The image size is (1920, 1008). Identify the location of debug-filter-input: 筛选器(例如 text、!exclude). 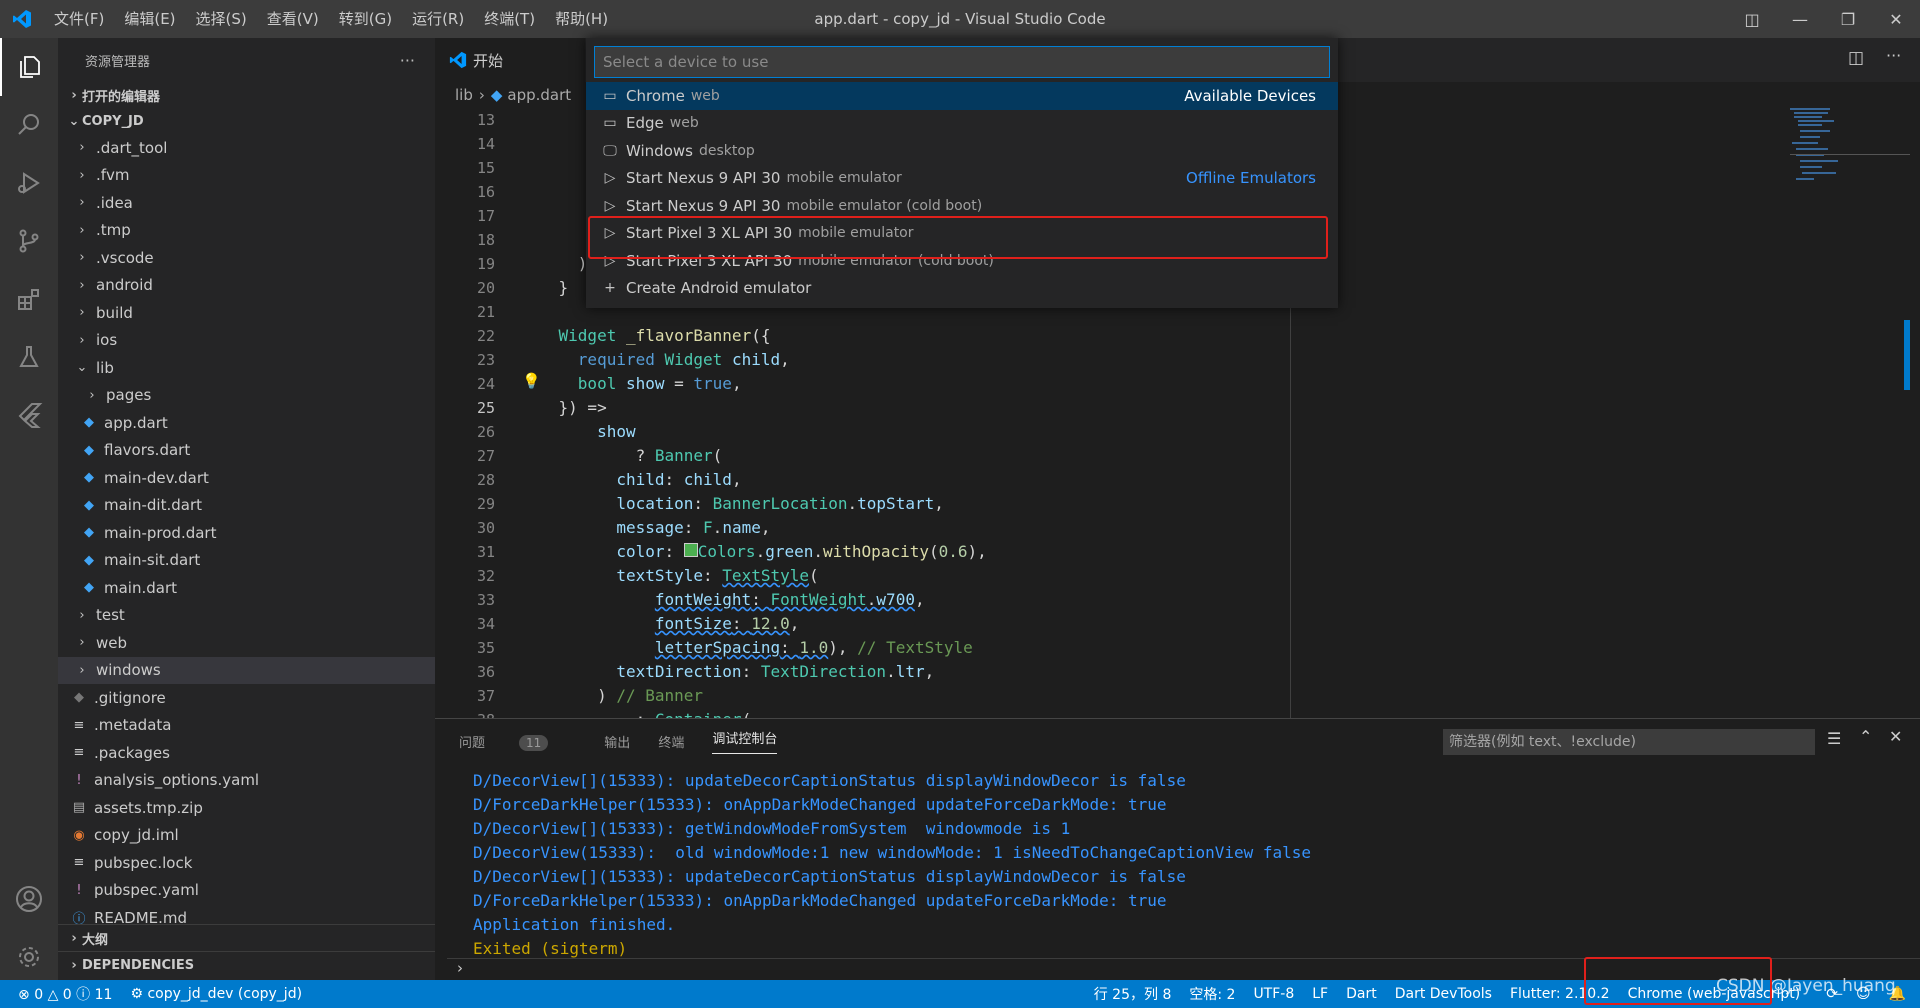
(1629, 742).